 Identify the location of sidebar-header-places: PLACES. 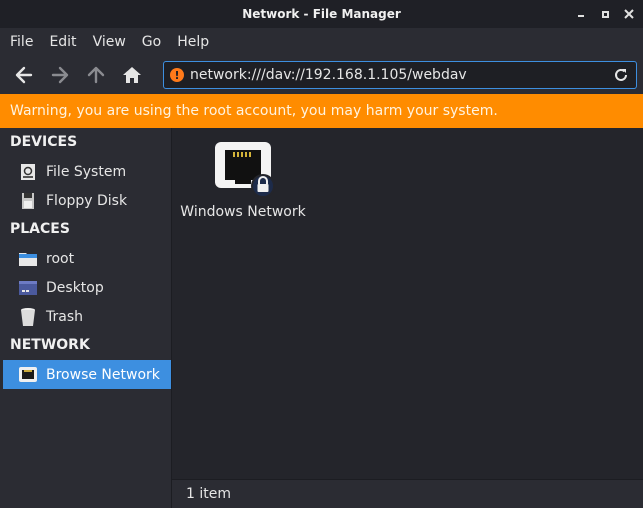
(40, 229).